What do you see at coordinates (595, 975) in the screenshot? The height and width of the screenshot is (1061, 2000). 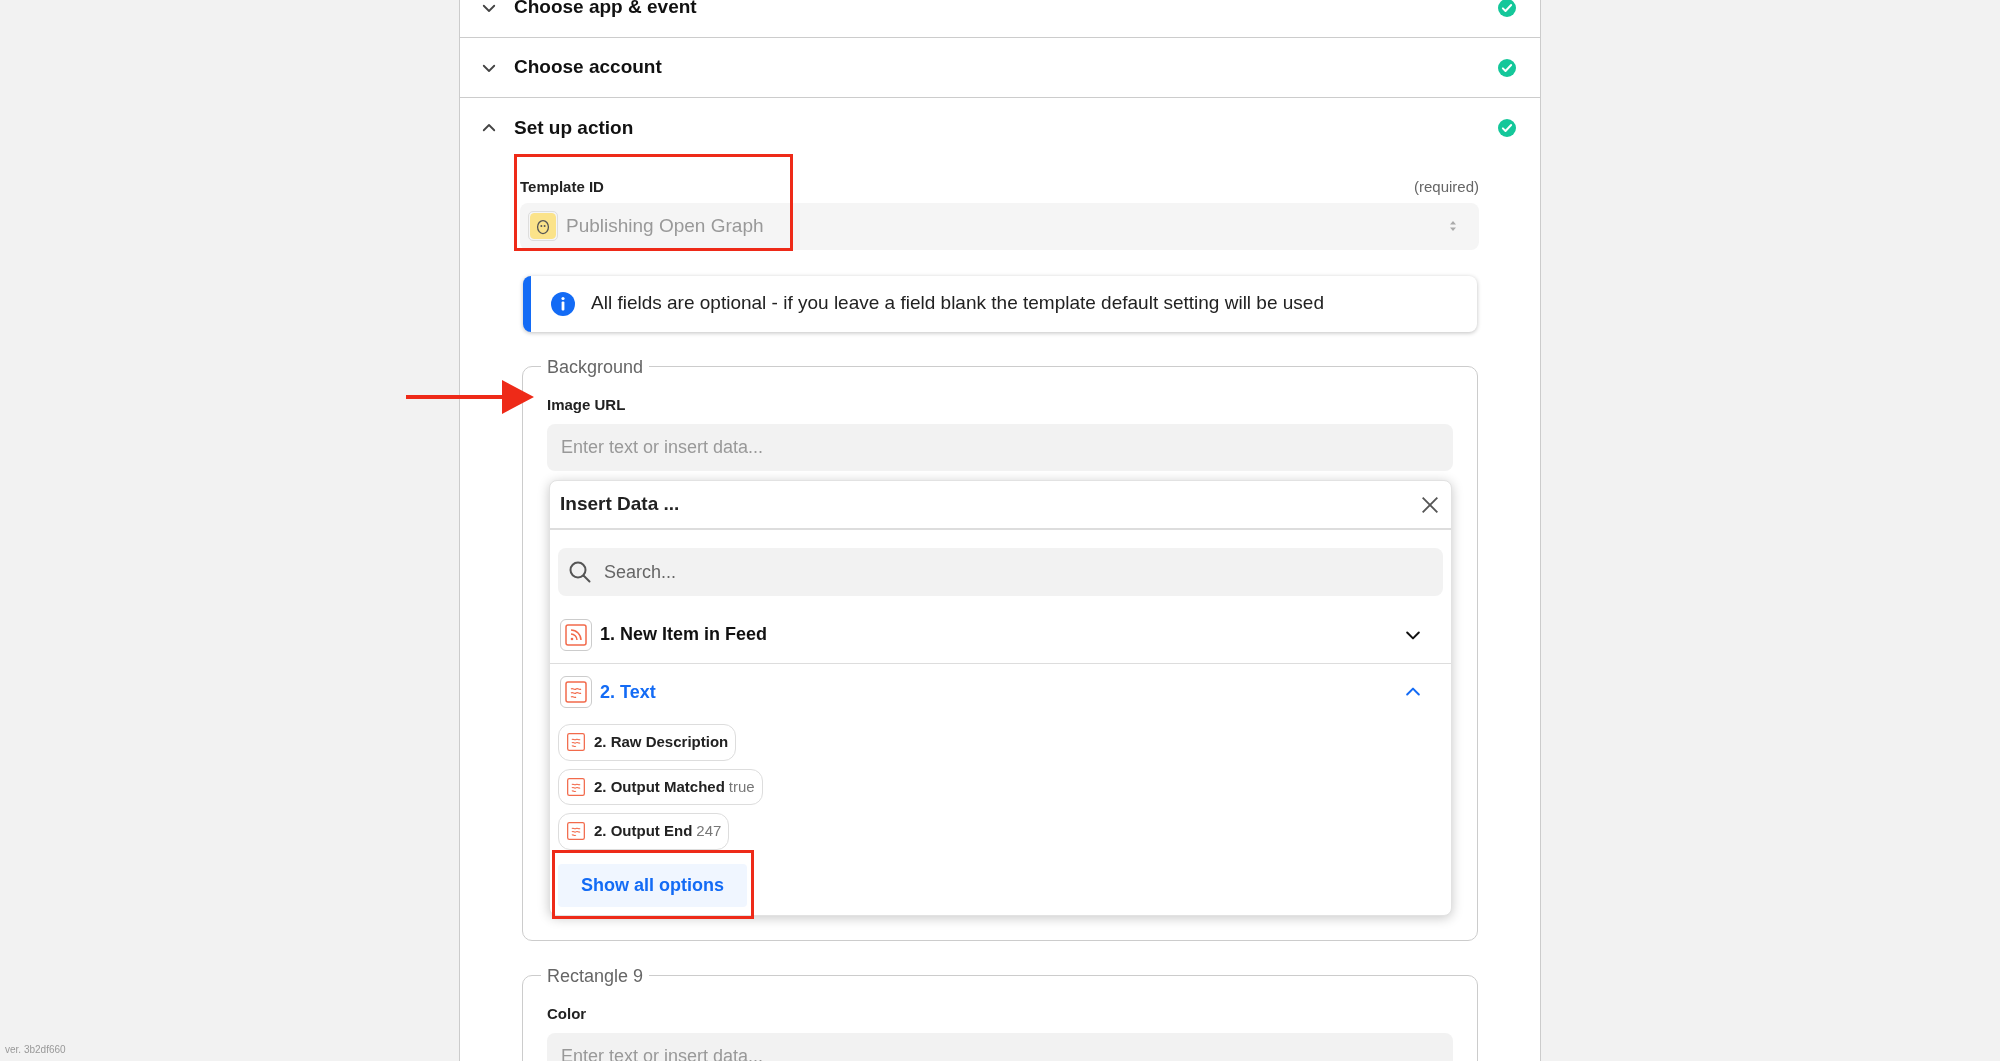 I see `group-legend: Rectangle 9` at bounding box center [595, 975].